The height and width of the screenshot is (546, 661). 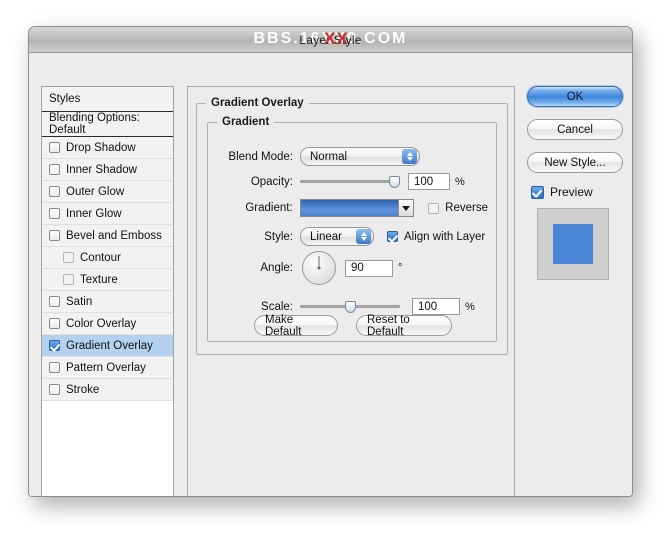 I want to click on scale-input: 100, so click(x=436, y=306).